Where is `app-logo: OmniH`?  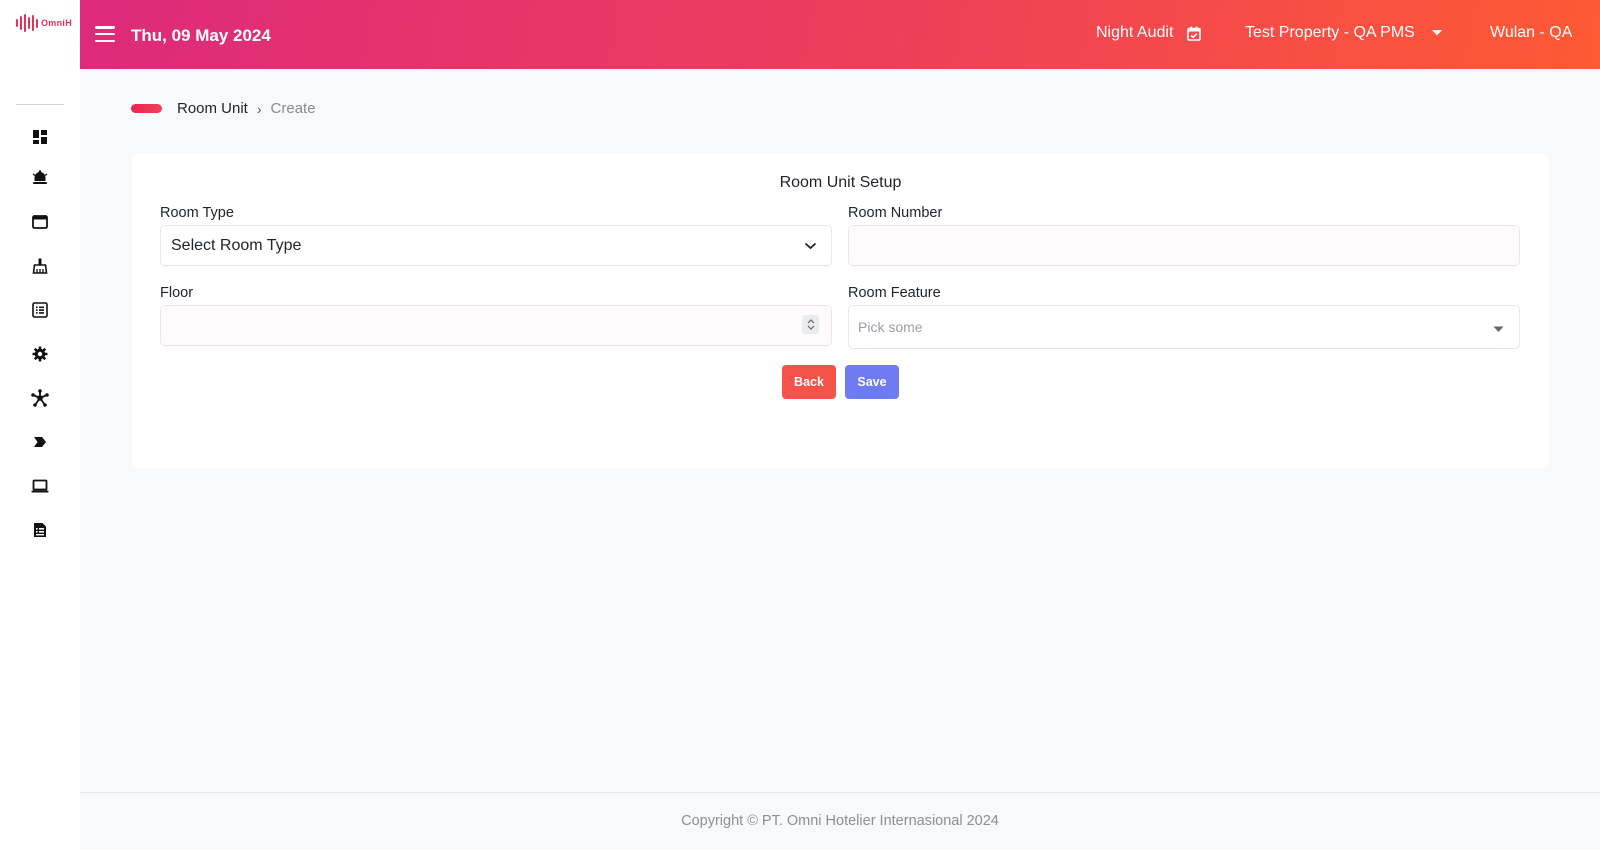 app-logo: OmniH is located at coordinates (44, 23).